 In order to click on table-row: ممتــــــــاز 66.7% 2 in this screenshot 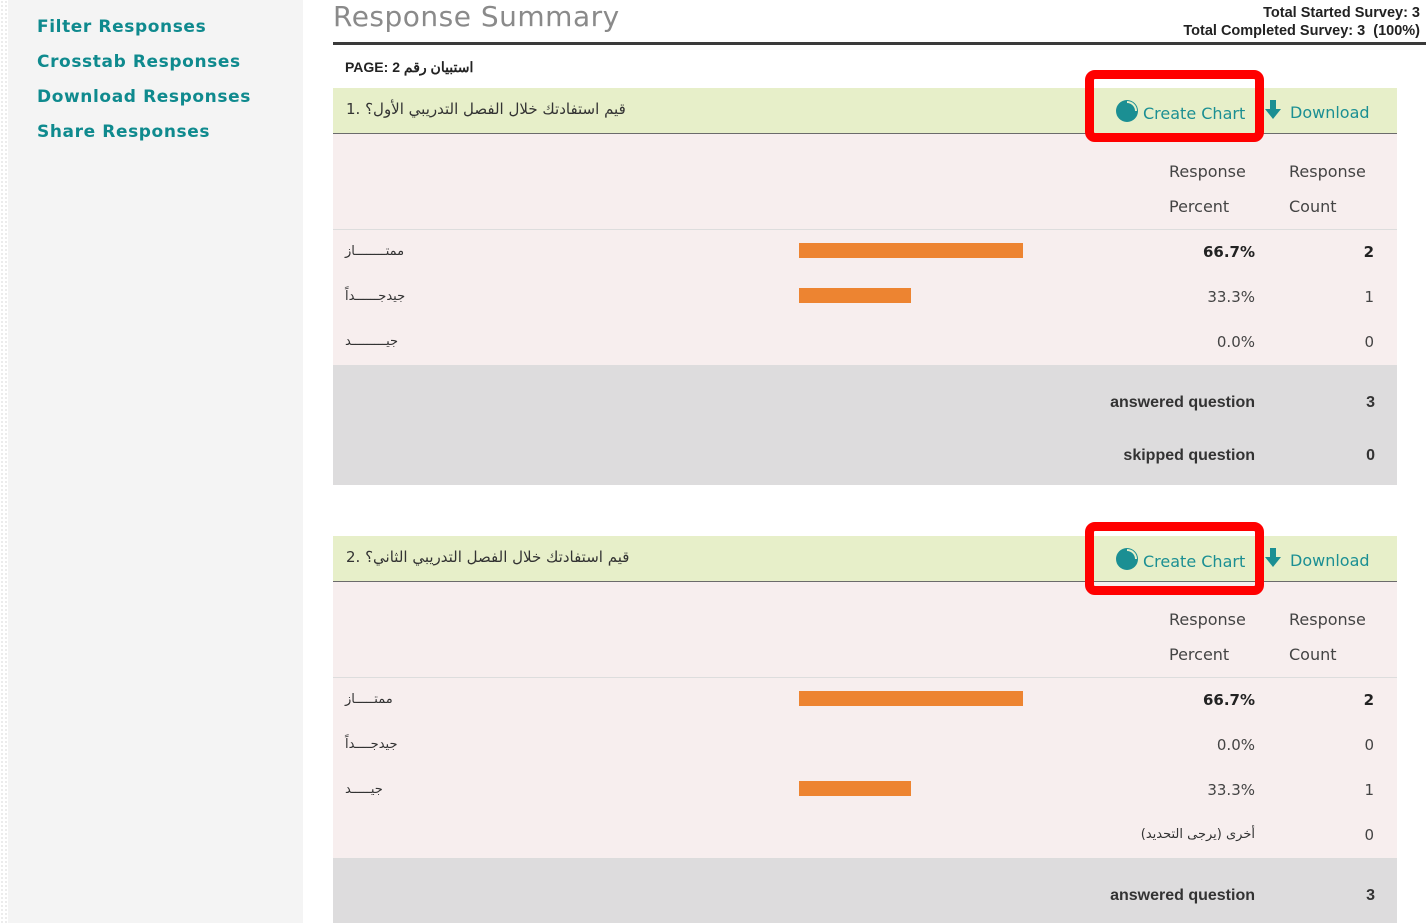, I will do `click(865, 253)`.